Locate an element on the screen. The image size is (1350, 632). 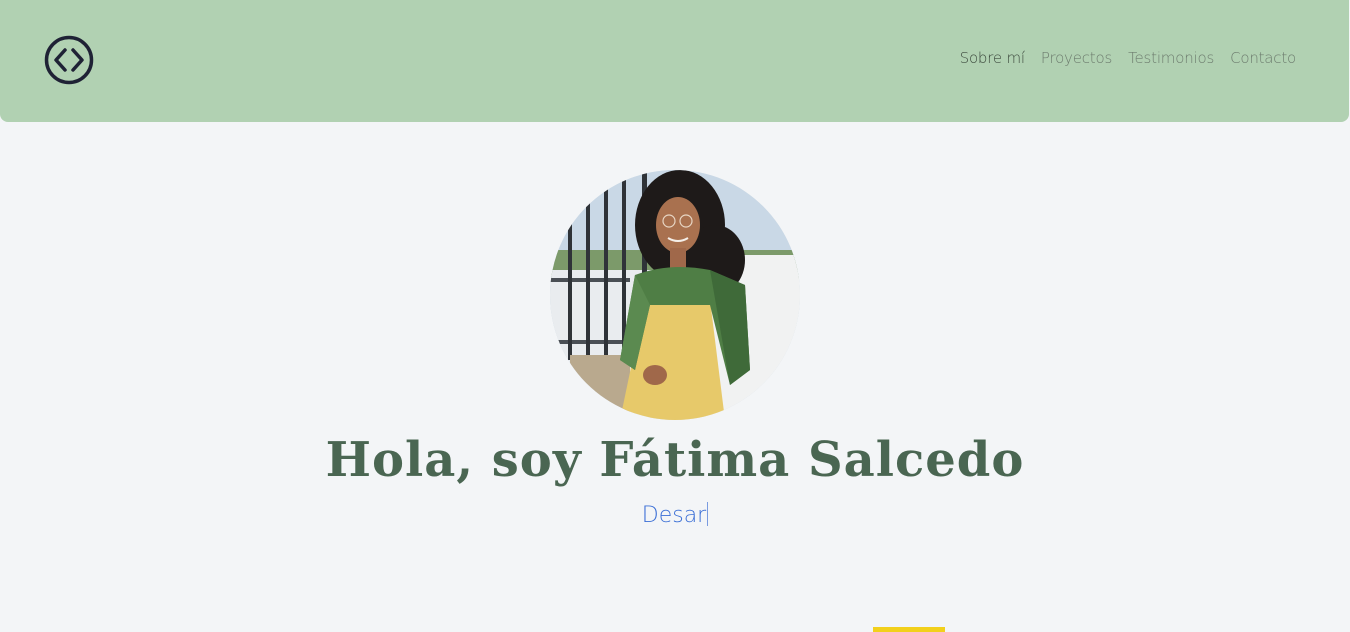
hero-title: Hola, soy Fátima Salcedo is located at coordinates (675, 460).